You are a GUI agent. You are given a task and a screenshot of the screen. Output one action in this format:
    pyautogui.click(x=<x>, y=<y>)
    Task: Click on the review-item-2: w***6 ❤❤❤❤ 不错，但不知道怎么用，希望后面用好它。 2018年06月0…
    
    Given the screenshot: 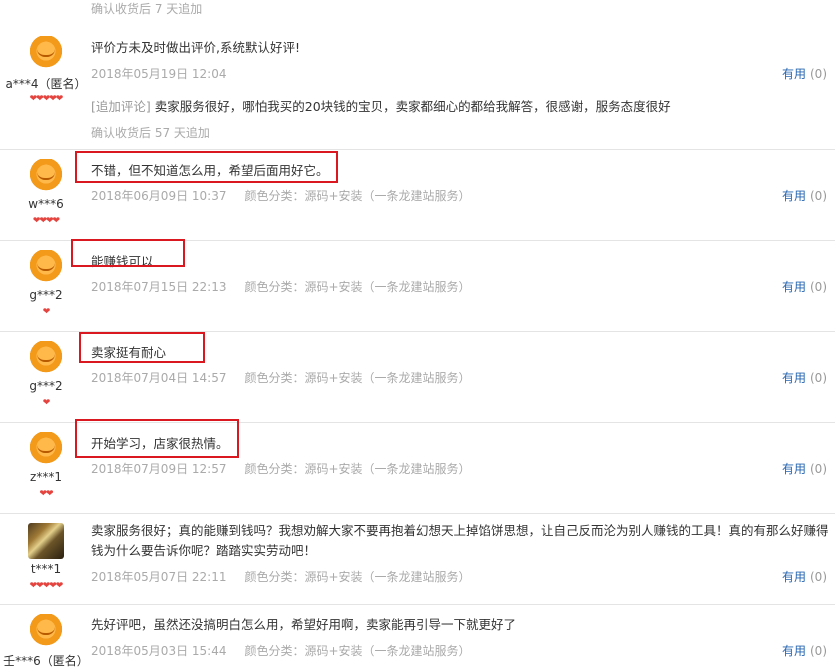 What is the action you would take?
    pyautogui.click(x=417, y=195)
    